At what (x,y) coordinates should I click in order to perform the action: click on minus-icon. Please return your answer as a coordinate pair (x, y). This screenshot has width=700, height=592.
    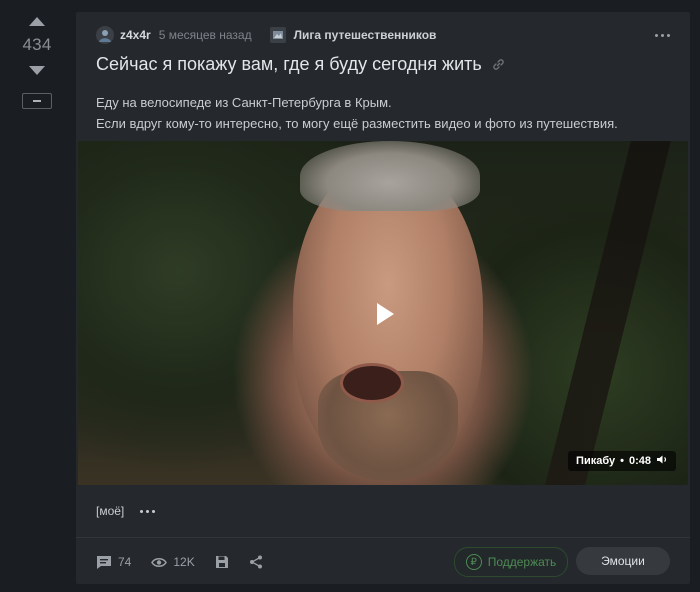
    Looking at the image, I should click on (37, 101).